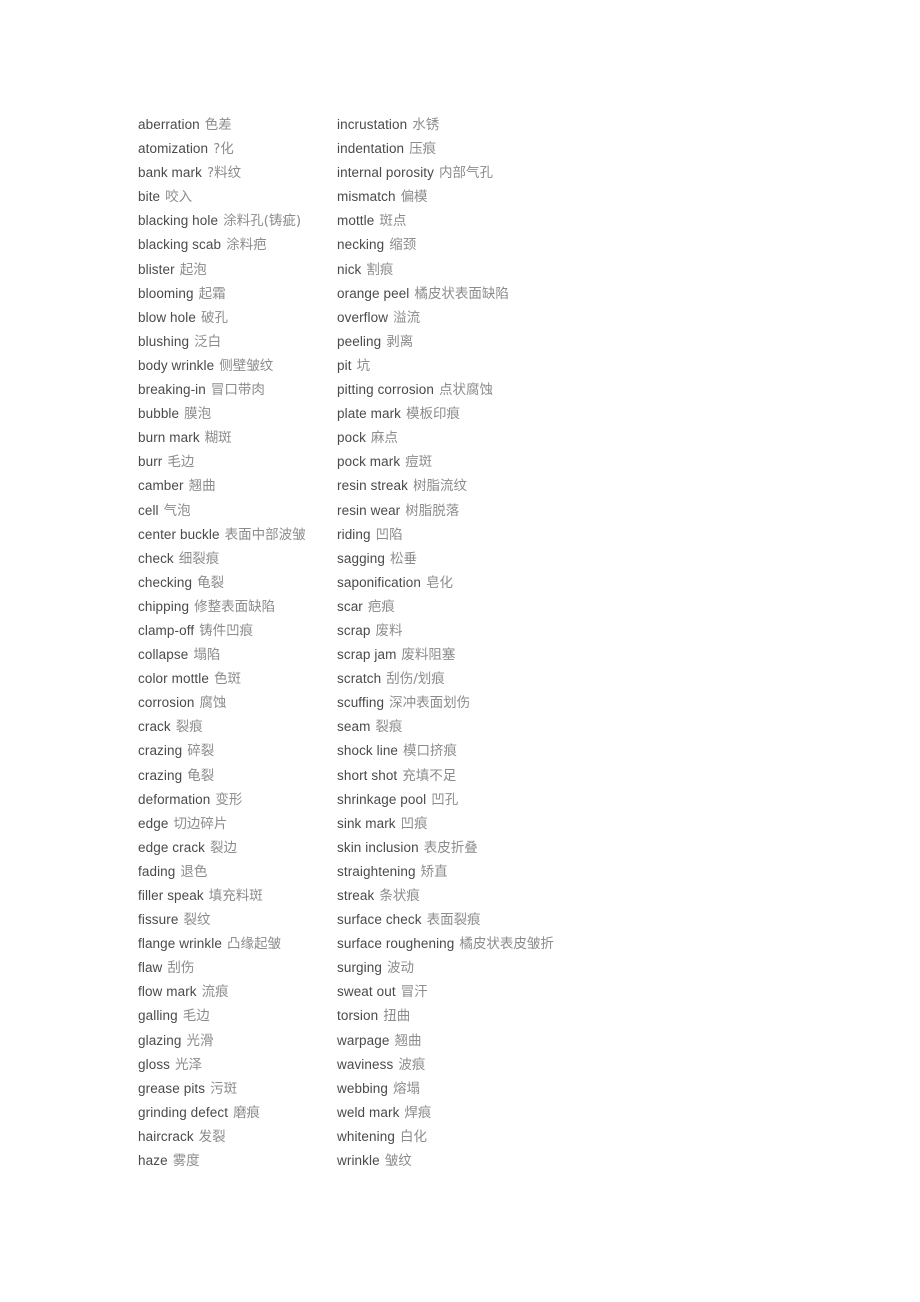 The height and width of the screenshot is (1302, 920). What do you see at coordinates (237, 679) in the screenshot?
I see `glossary-entry: color mottle 色斑` at bounding box center [237, 679].